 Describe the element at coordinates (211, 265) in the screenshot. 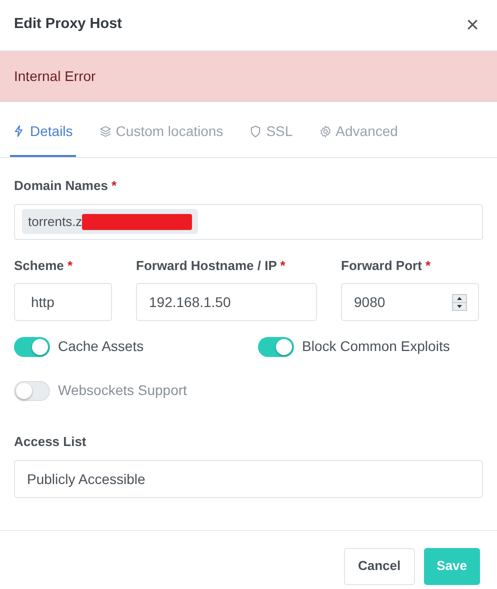

I see `field-label: Forward Hostname / IP *` at that location.